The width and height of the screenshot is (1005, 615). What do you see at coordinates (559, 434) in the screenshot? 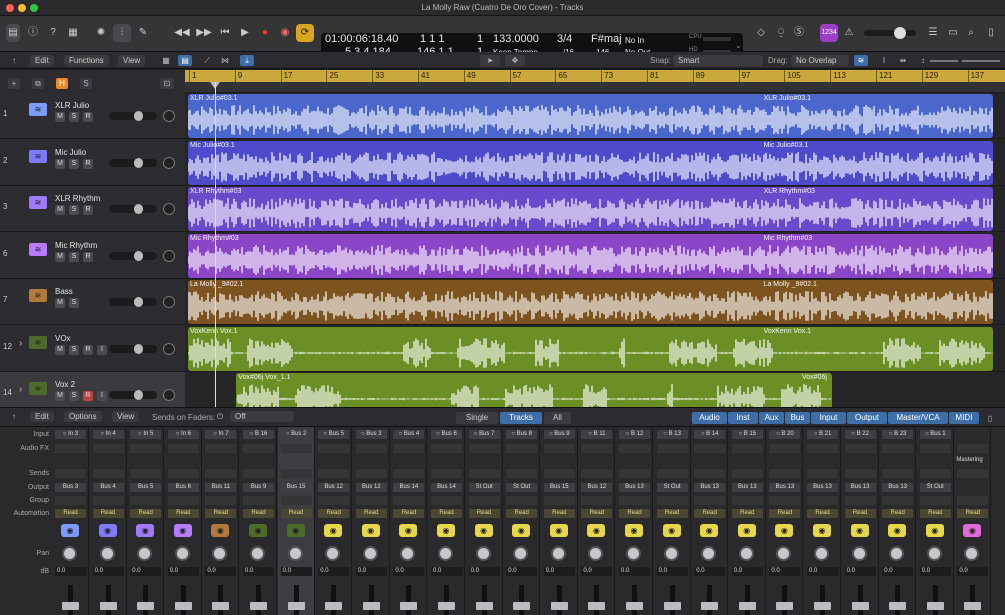
I see `input-slot: ○ Bus 9` at bounding box center [559, 434].